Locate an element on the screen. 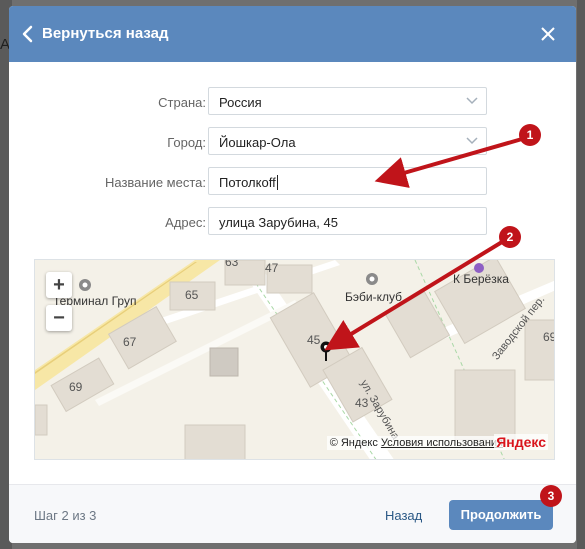  dialog-header: Вернуться назад is located at coordinates (292, 34).